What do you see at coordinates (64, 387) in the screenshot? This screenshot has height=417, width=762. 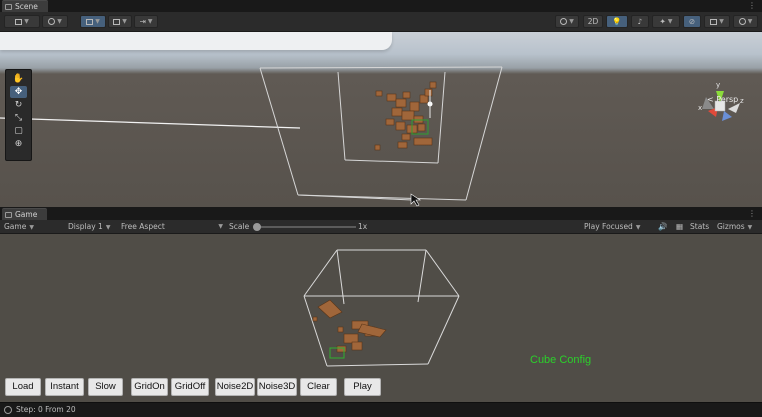 I see `instant-button: Instant` at bounding box center [64, 387].